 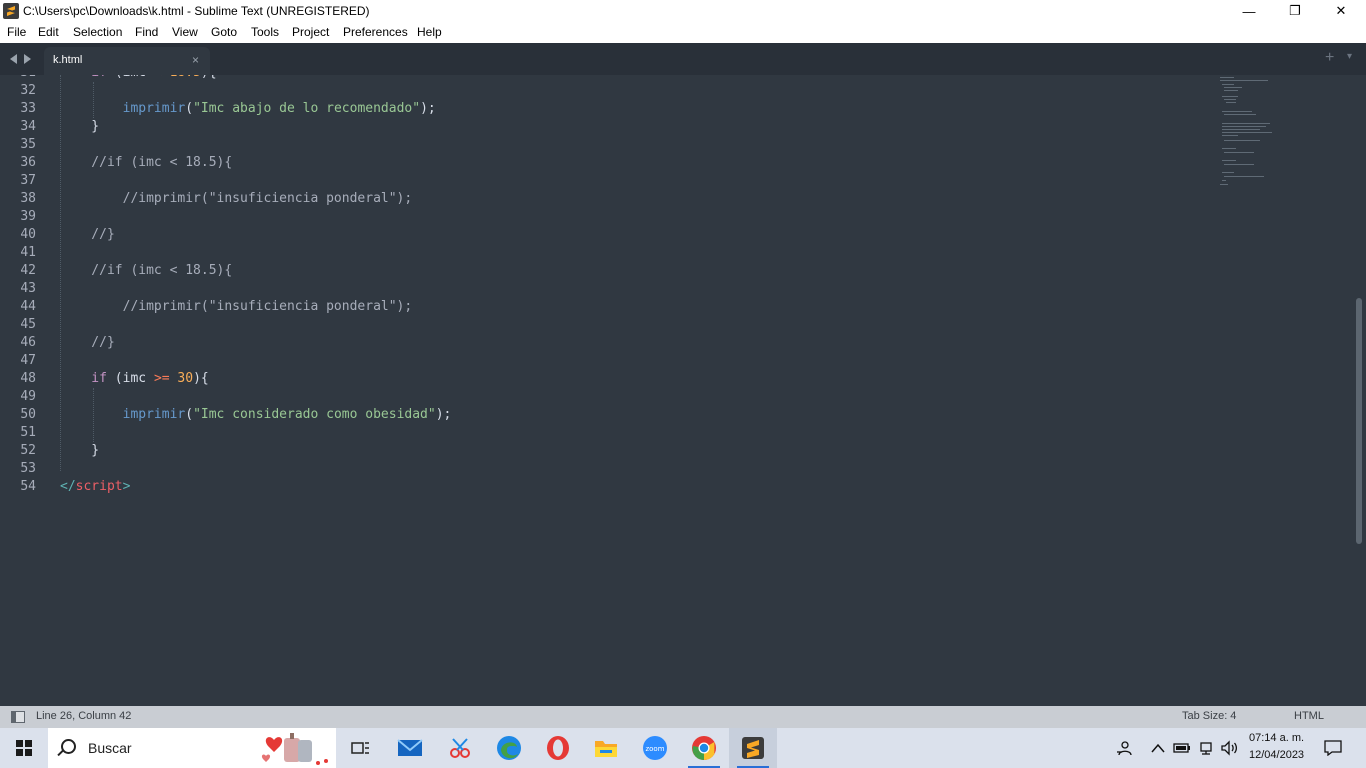 I want to click on snipping-tool-button, so click(x=460, y=748).